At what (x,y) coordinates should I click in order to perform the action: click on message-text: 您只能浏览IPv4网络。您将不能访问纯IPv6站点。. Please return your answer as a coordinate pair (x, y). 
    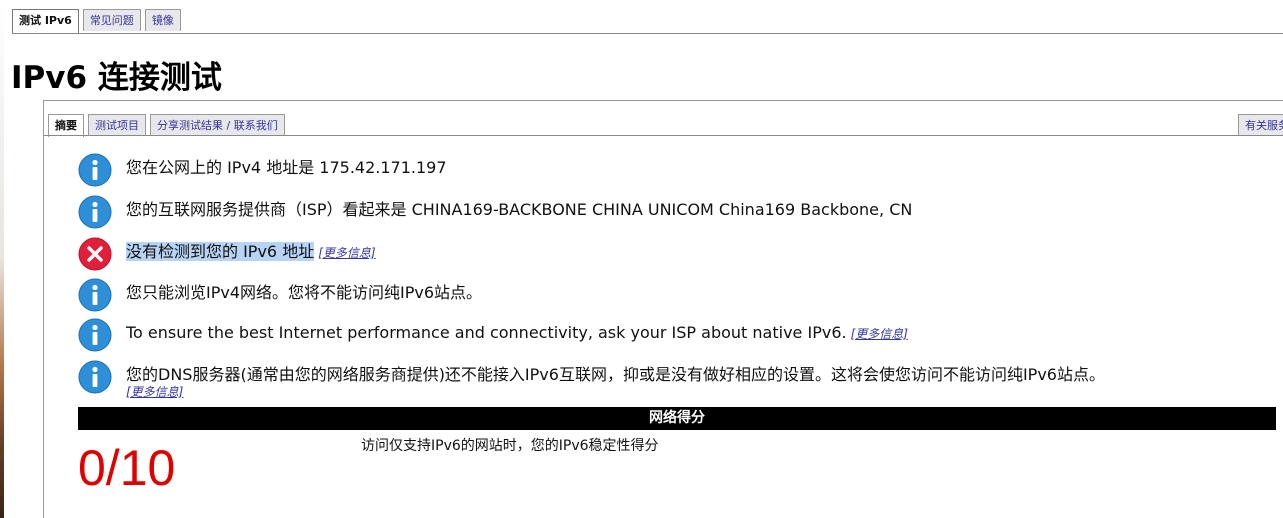
    Looking at the image, I should click on (304, 292).